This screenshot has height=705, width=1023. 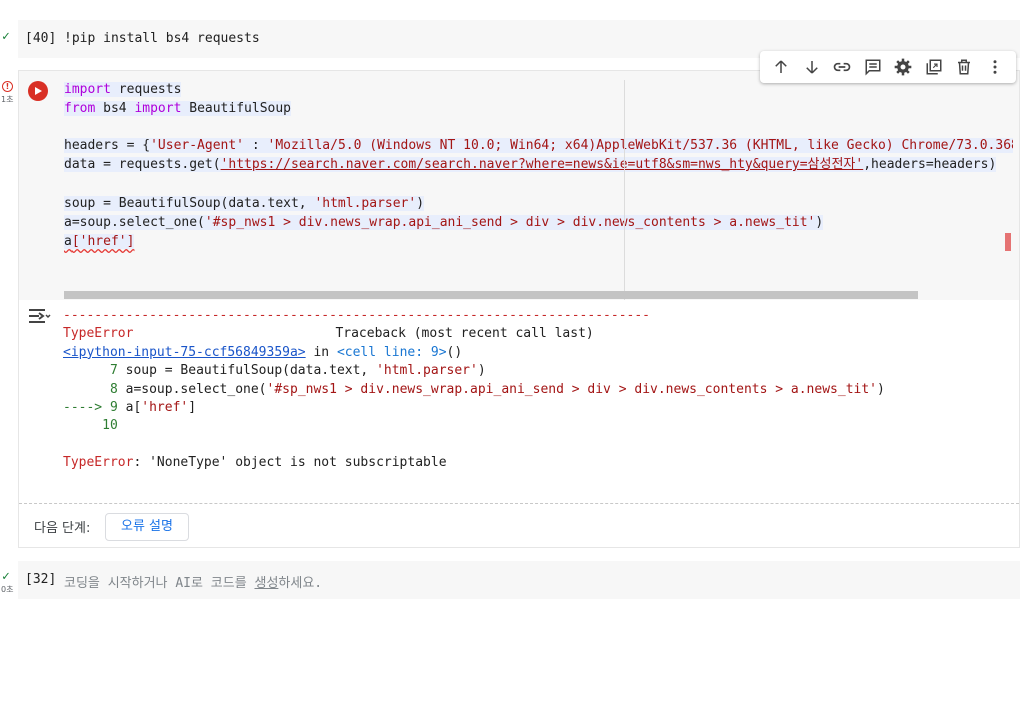 I want to click on comment-icon, so click(x=873, y=67).